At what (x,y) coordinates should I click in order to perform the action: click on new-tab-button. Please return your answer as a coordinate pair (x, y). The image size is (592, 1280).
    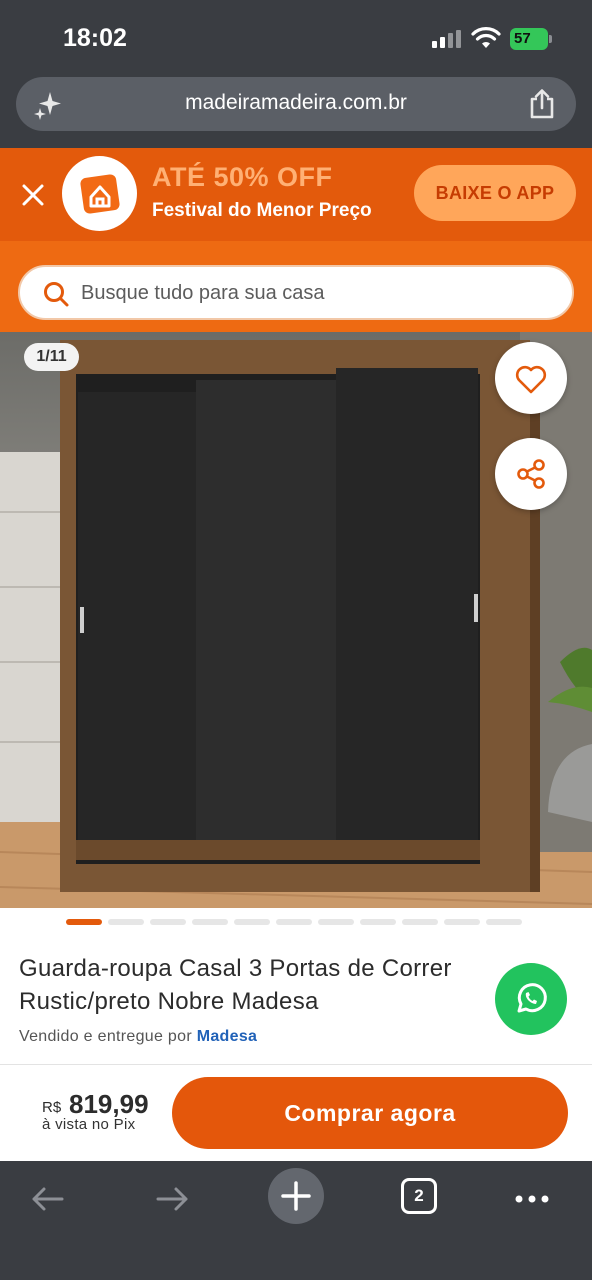
    Looking at the image, I should click on (296, 1196).